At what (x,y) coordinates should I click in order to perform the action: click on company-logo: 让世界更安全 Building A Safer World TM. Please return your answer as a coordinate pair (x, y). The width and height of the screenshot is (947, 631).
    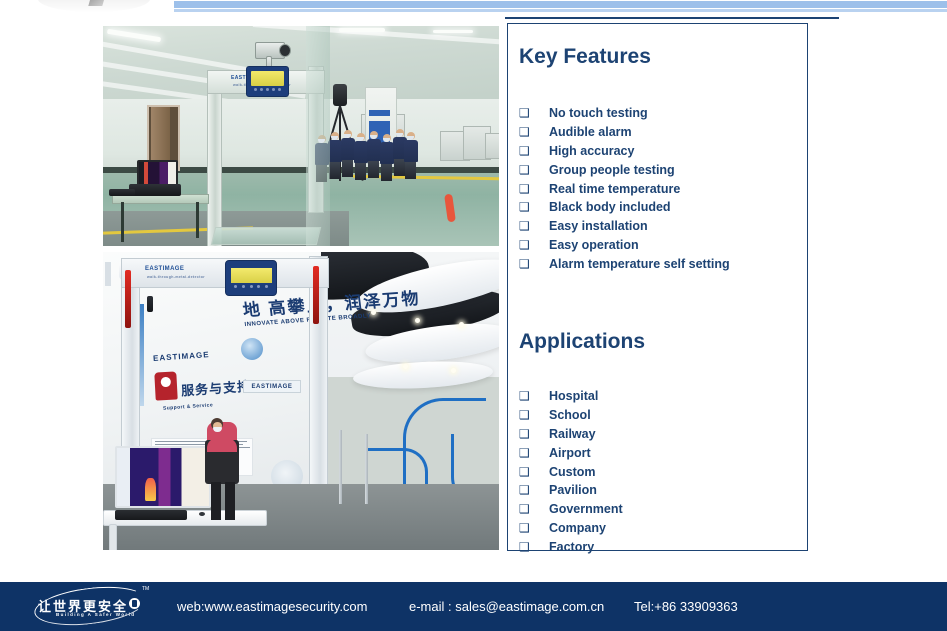
    Looking at the image, I should click on (90, 606).